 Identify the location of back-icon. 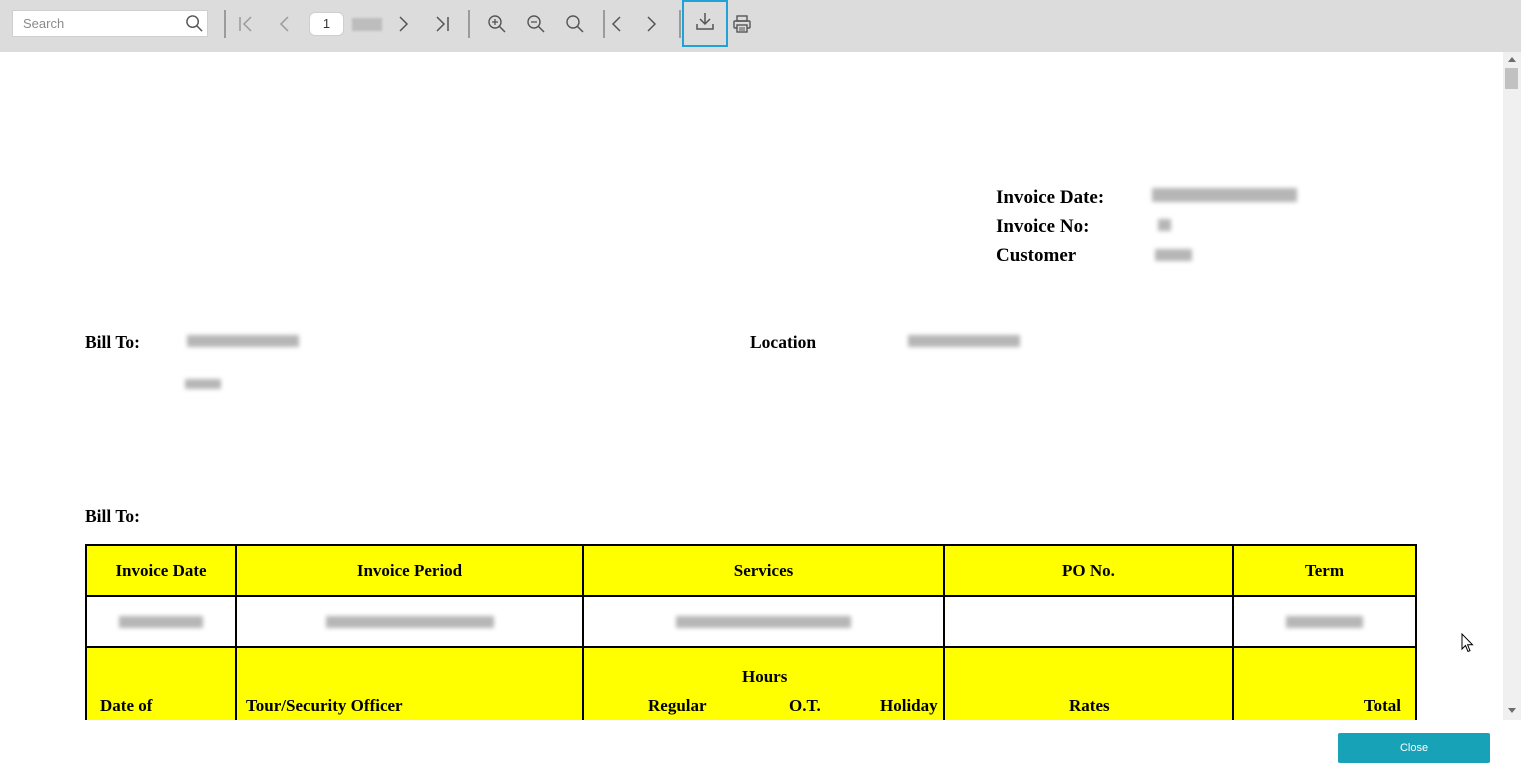
(617, 24).